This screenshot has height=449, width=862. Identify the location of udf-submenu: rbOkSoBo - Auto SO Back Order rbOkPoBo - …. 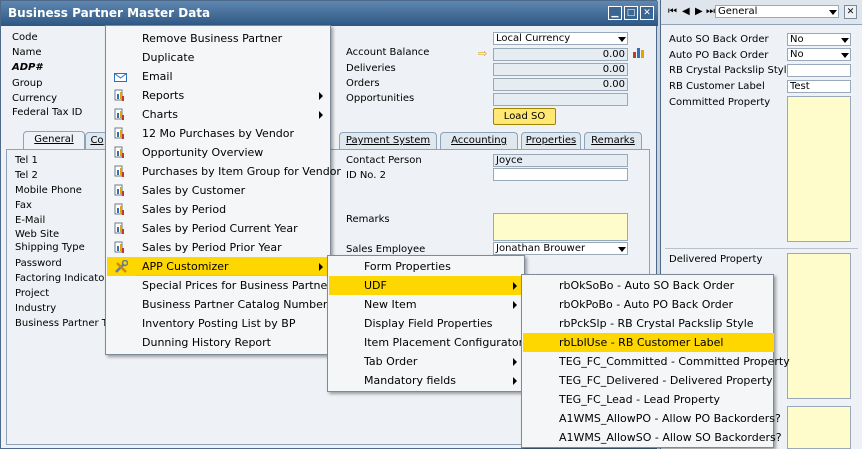
(655, 361).